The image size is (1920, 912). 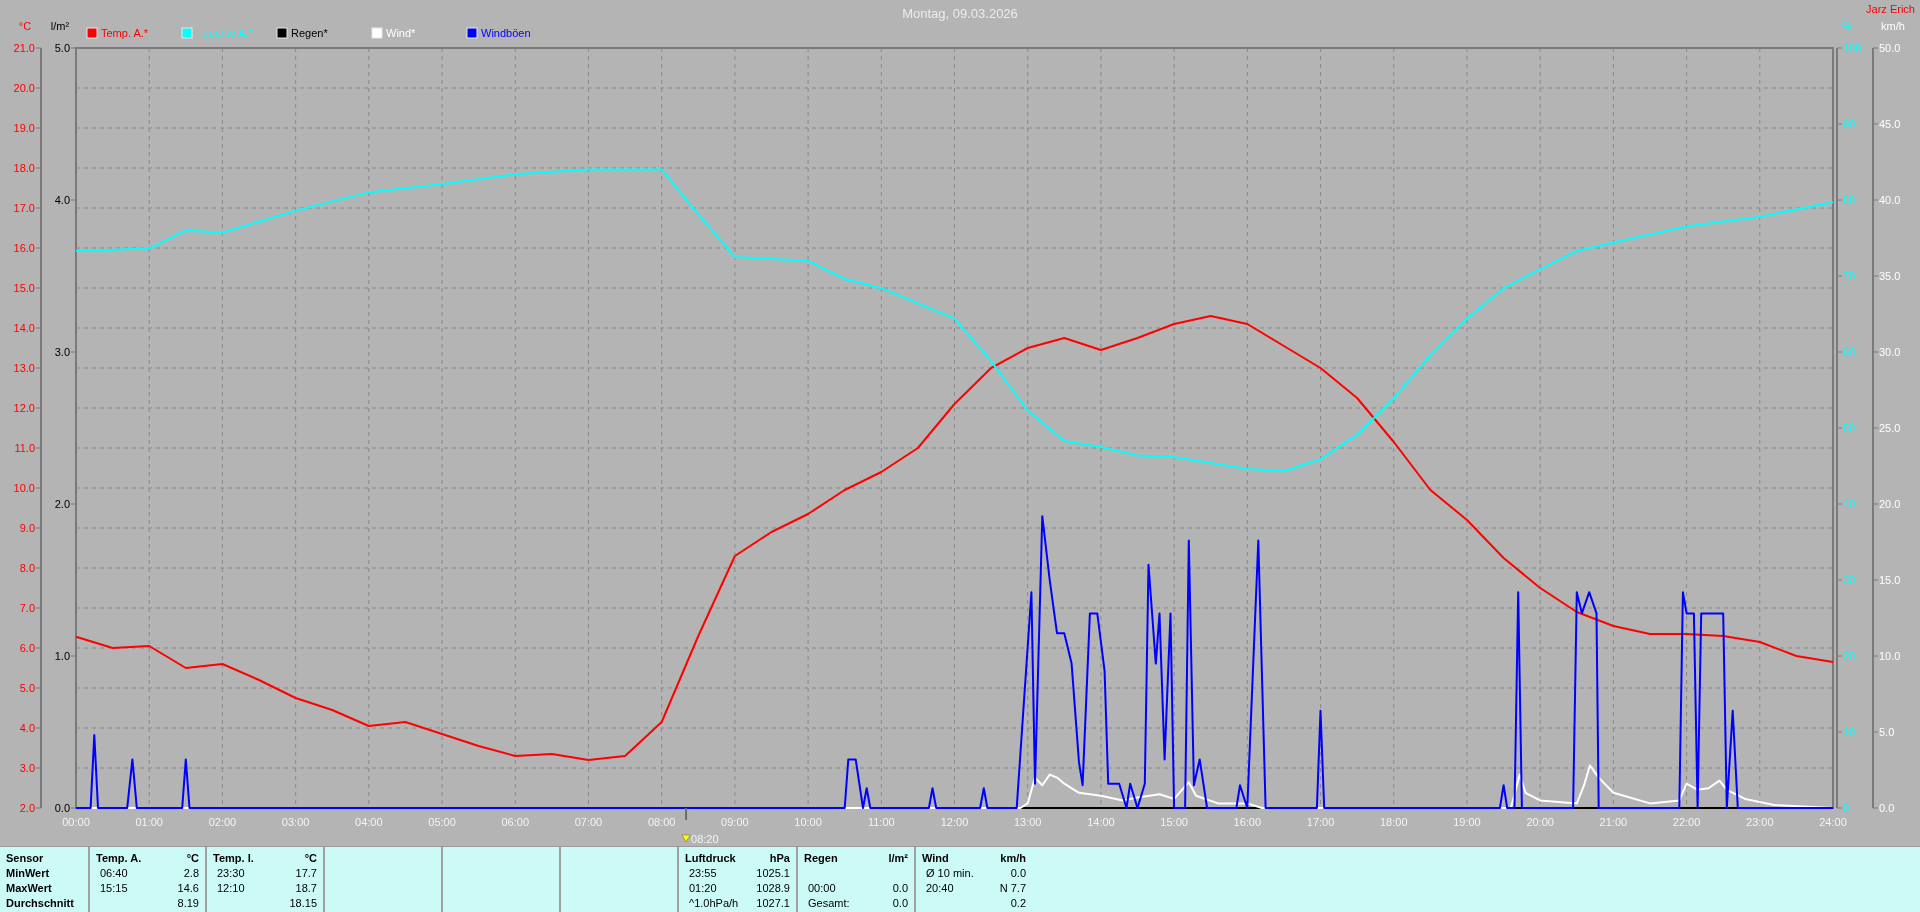 What do you see at coordinates (506, 33) in the screenshot?
I see `legend-label: Windböen` at bounding box center [506, 33].